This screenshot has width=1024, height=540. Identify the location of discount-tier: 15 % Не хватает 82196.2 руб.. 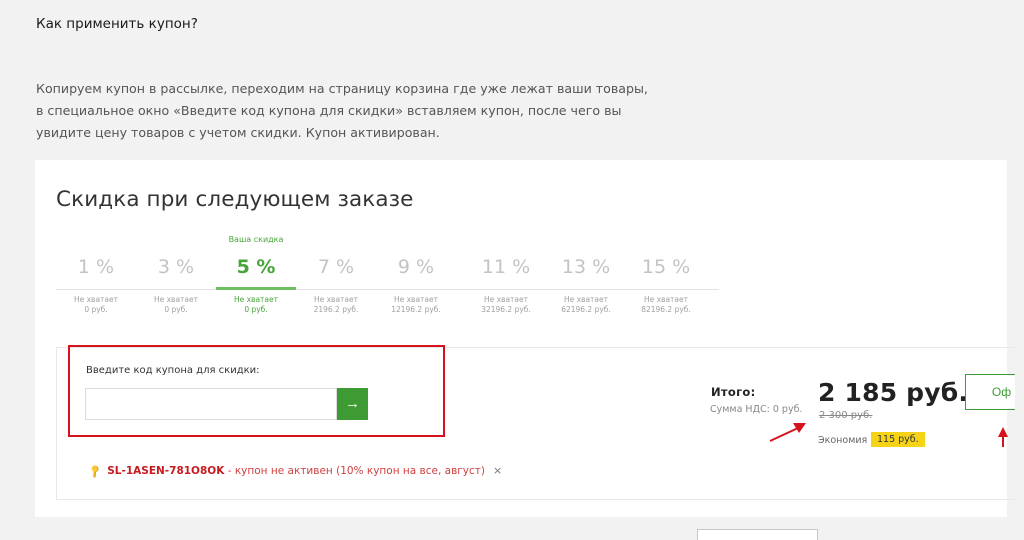
(666, 274).